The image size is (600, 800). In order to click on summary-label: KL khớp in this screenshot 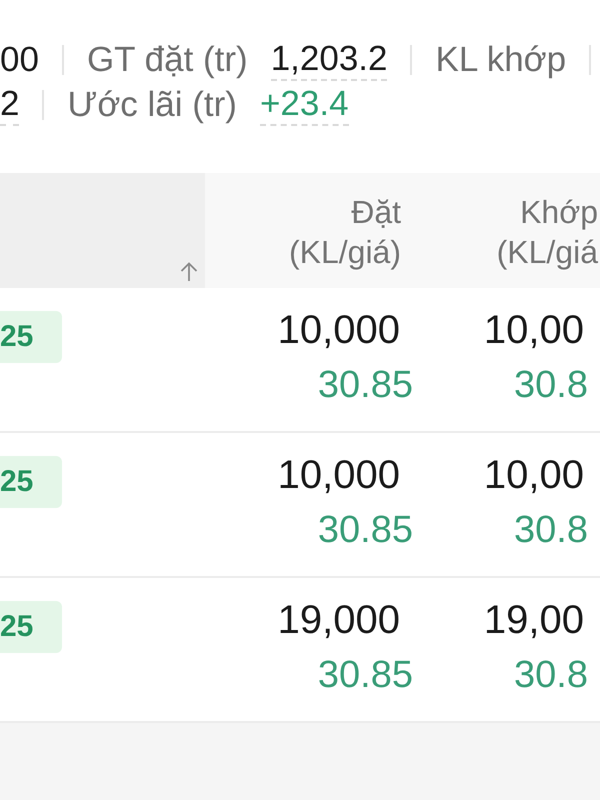, I will do `click(500, 60)`.